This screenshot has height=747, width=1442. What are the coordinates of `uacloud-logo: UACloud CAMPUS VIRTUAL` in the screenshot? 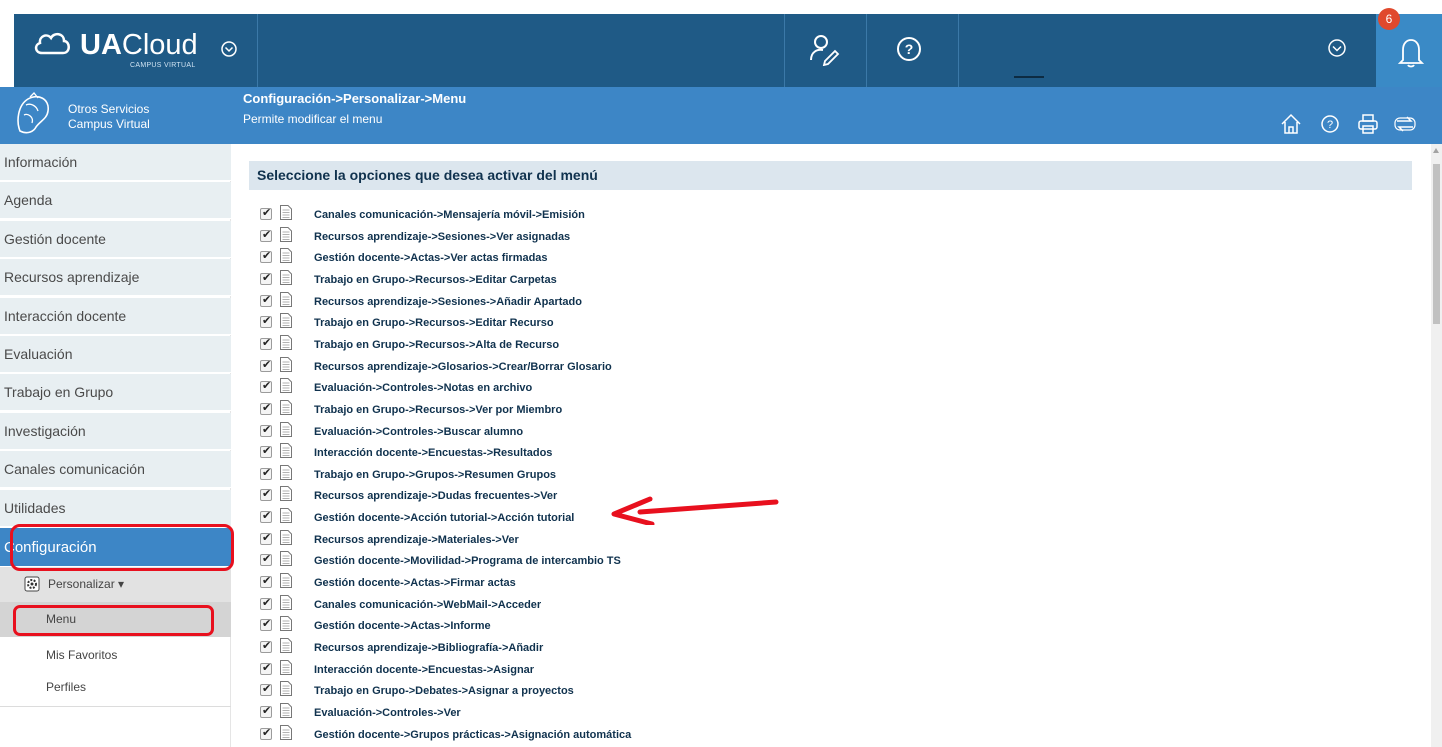 It's located at (135, 50).